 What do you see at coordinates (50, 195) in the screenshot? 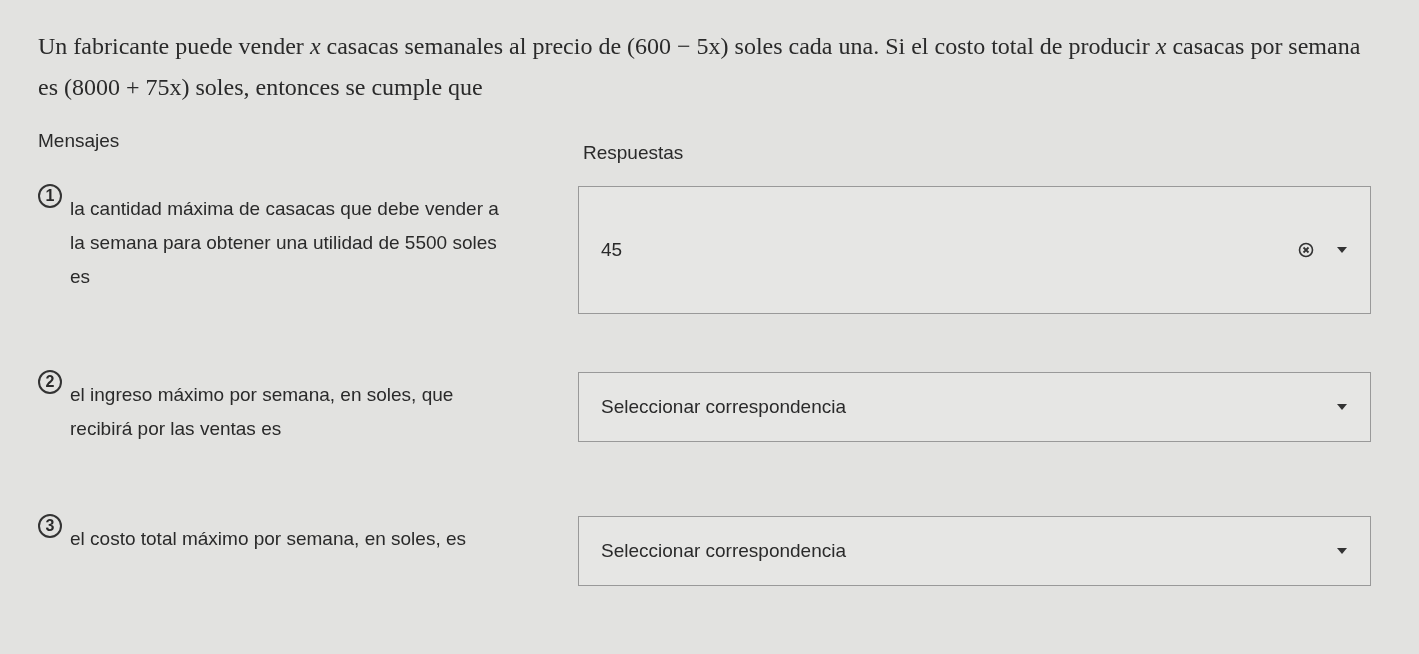
I see `number-badge: 1` at bounding box center [50, 195].